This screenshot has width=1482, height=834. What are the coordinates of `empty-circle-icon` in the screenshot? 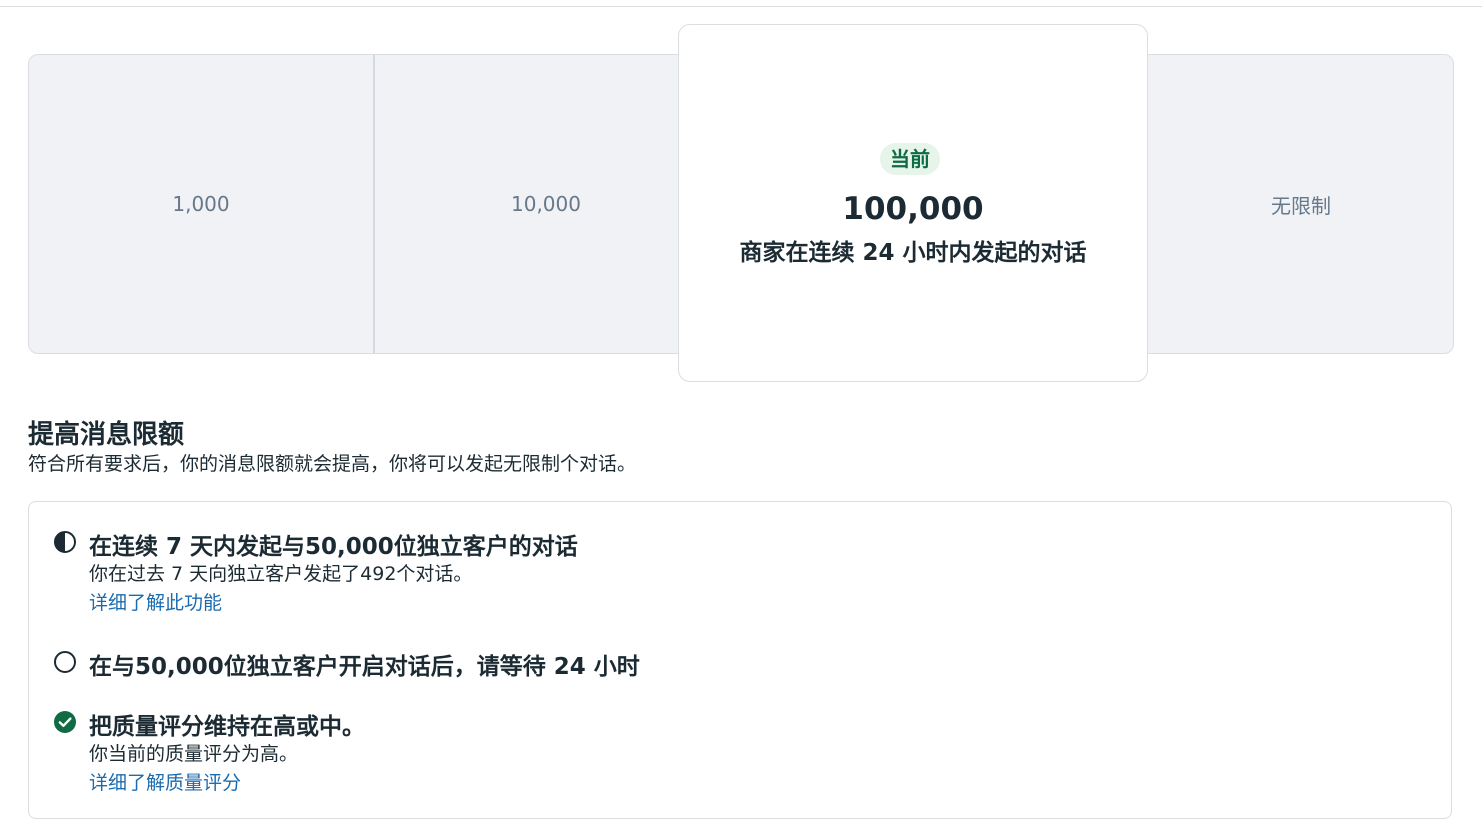 It's located at (65, 662).